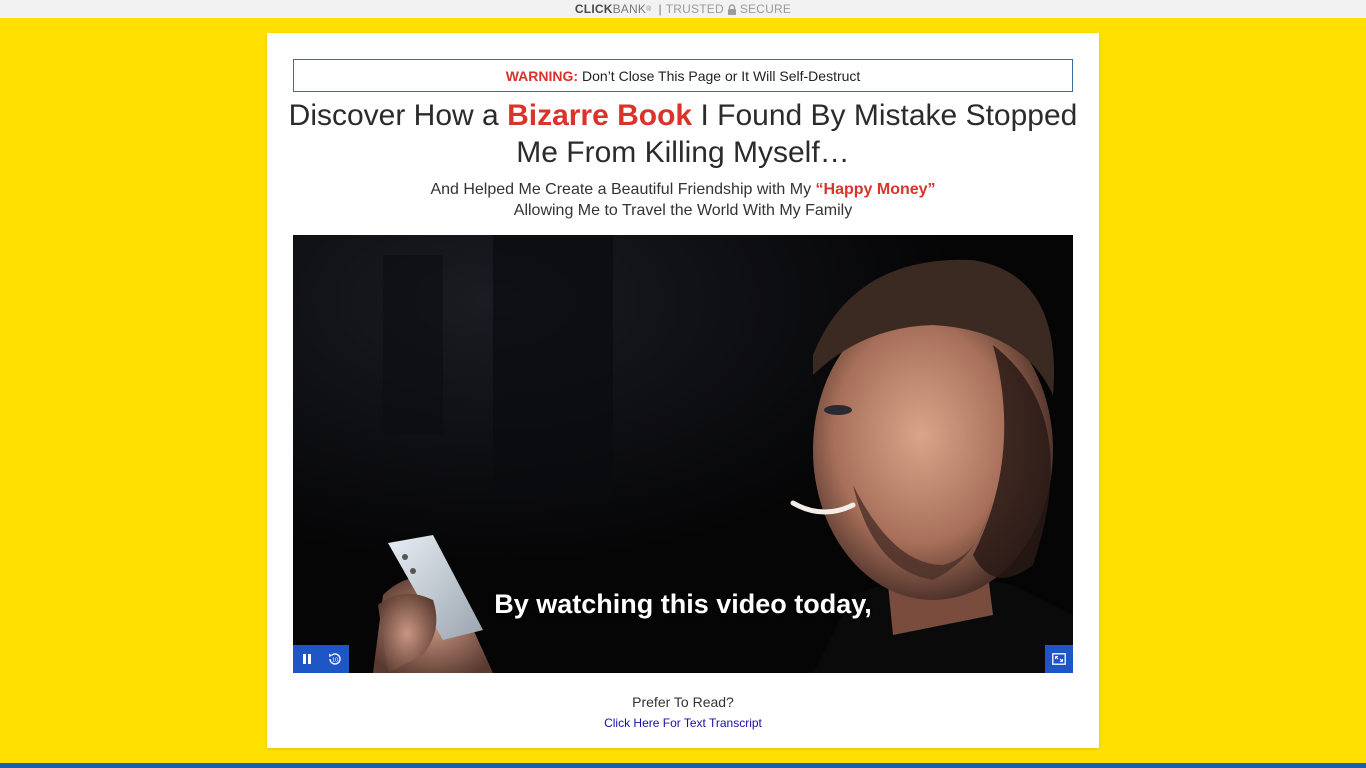 The height and width of the screenshot is (768, 1366). I want to click on fullscreen-icon, so click(1059, 659).